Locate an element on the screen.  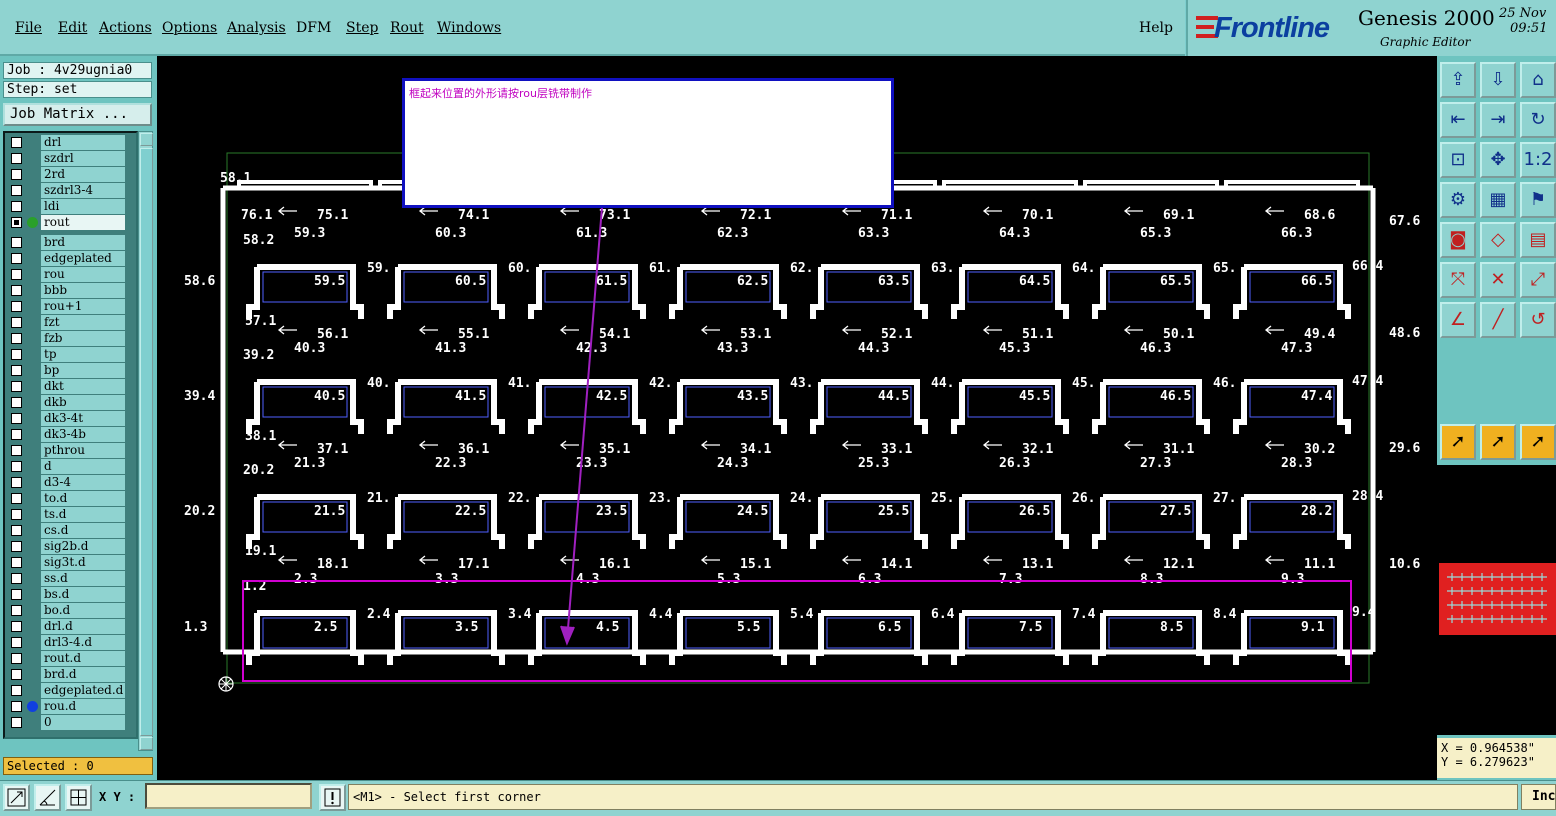
menu-edit: Edit is located at coordinates (72, 28).